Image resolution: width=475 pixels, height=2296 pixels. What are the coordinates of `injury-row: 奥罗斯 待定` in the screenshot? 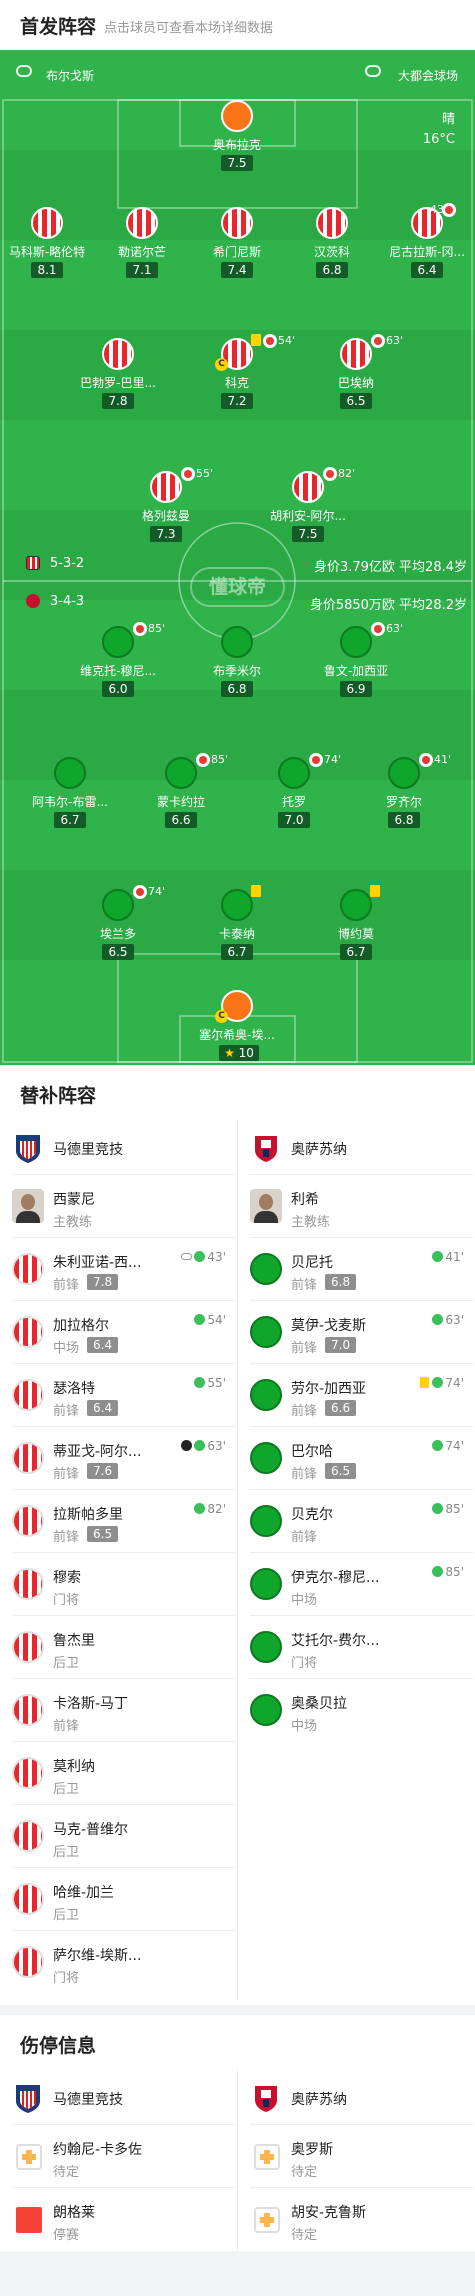 It's located at (356, 2156).